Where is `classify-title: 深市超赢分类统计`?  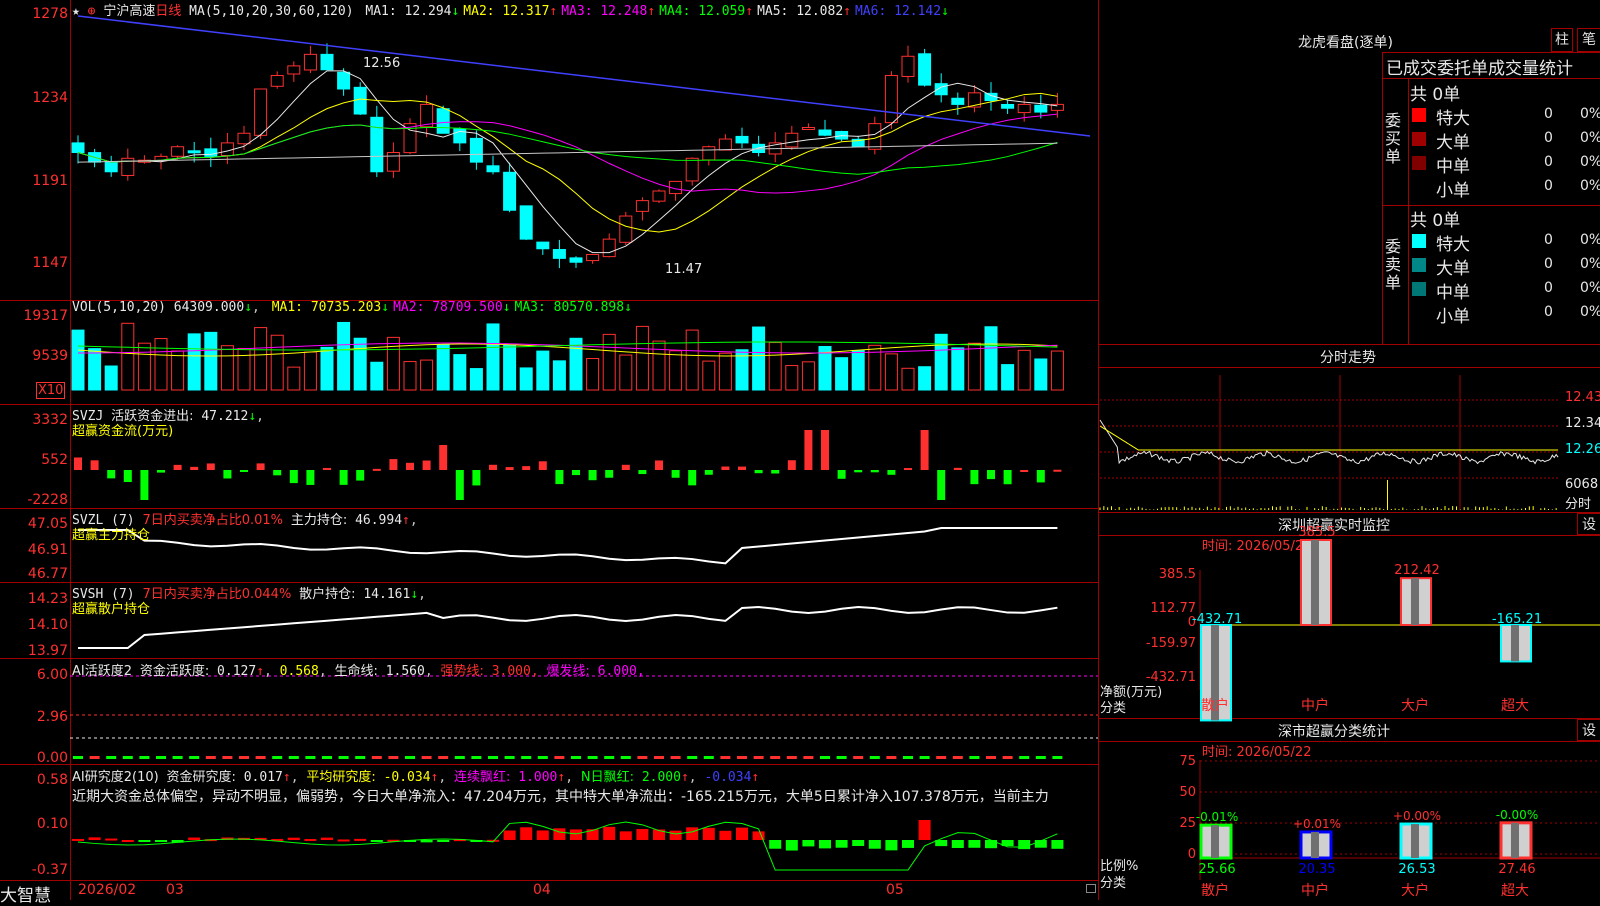 classify-title: 深市超赢分类统计 is located at coordinates (1334, 732).